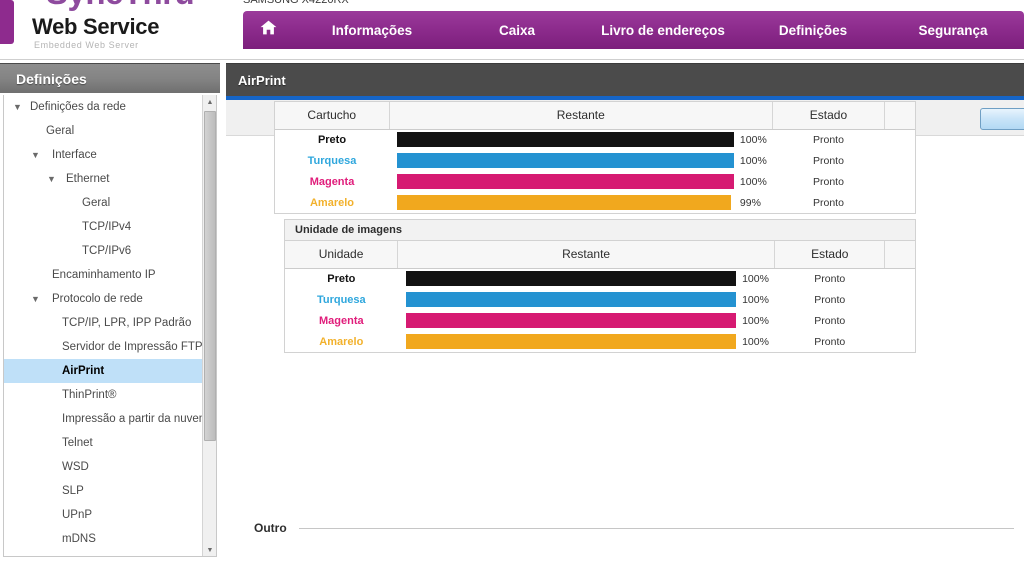  Describe the element at coordinates (104, 443) in the screenshot. I see `sidebar-item-telnet: Telnet` at that location.